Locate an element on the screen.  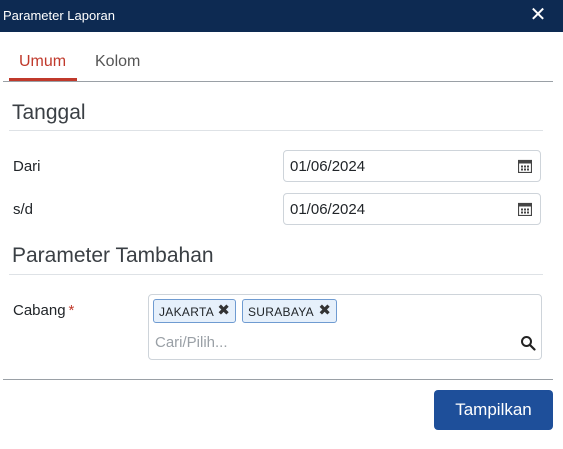
section-title-tanggal: Tanggal is located at coordinates (49, 112).